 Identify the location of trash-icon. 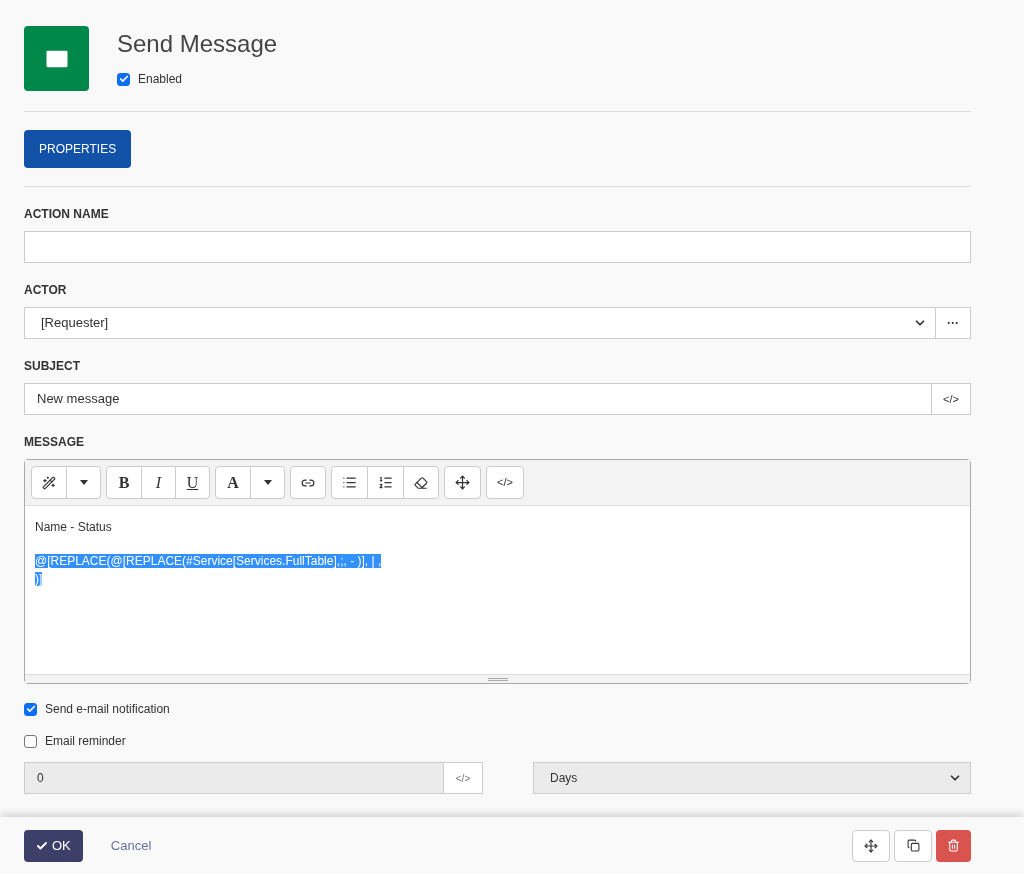
(953, 845).